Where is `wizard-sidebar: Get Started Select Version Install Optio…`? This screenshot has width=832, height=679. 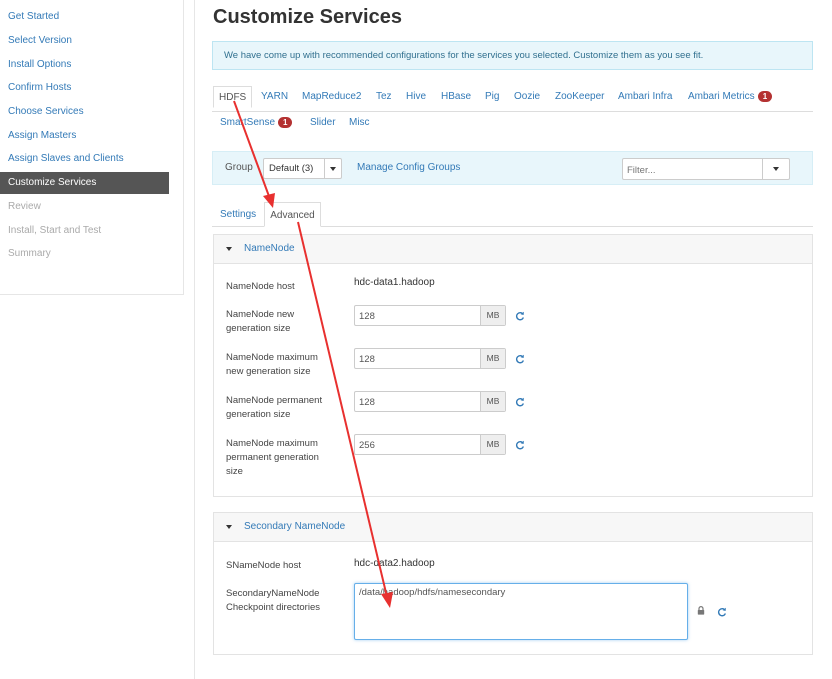 wizard-sidebar: Get Started Select Version Install Optio… is located at coordinates (92, 147).